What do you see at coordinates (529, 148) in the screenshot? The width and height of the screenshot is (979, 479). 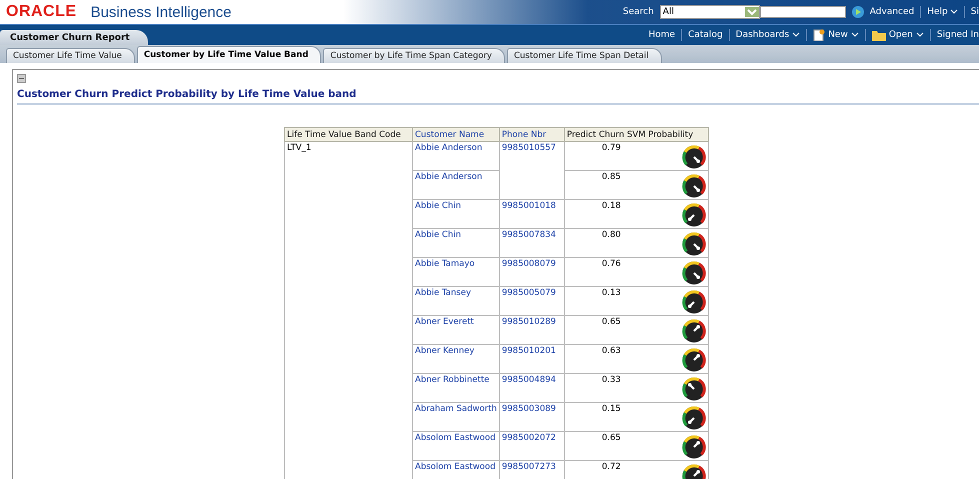 I see `phone-link: 9985010557` at bounding box center [529, 148].